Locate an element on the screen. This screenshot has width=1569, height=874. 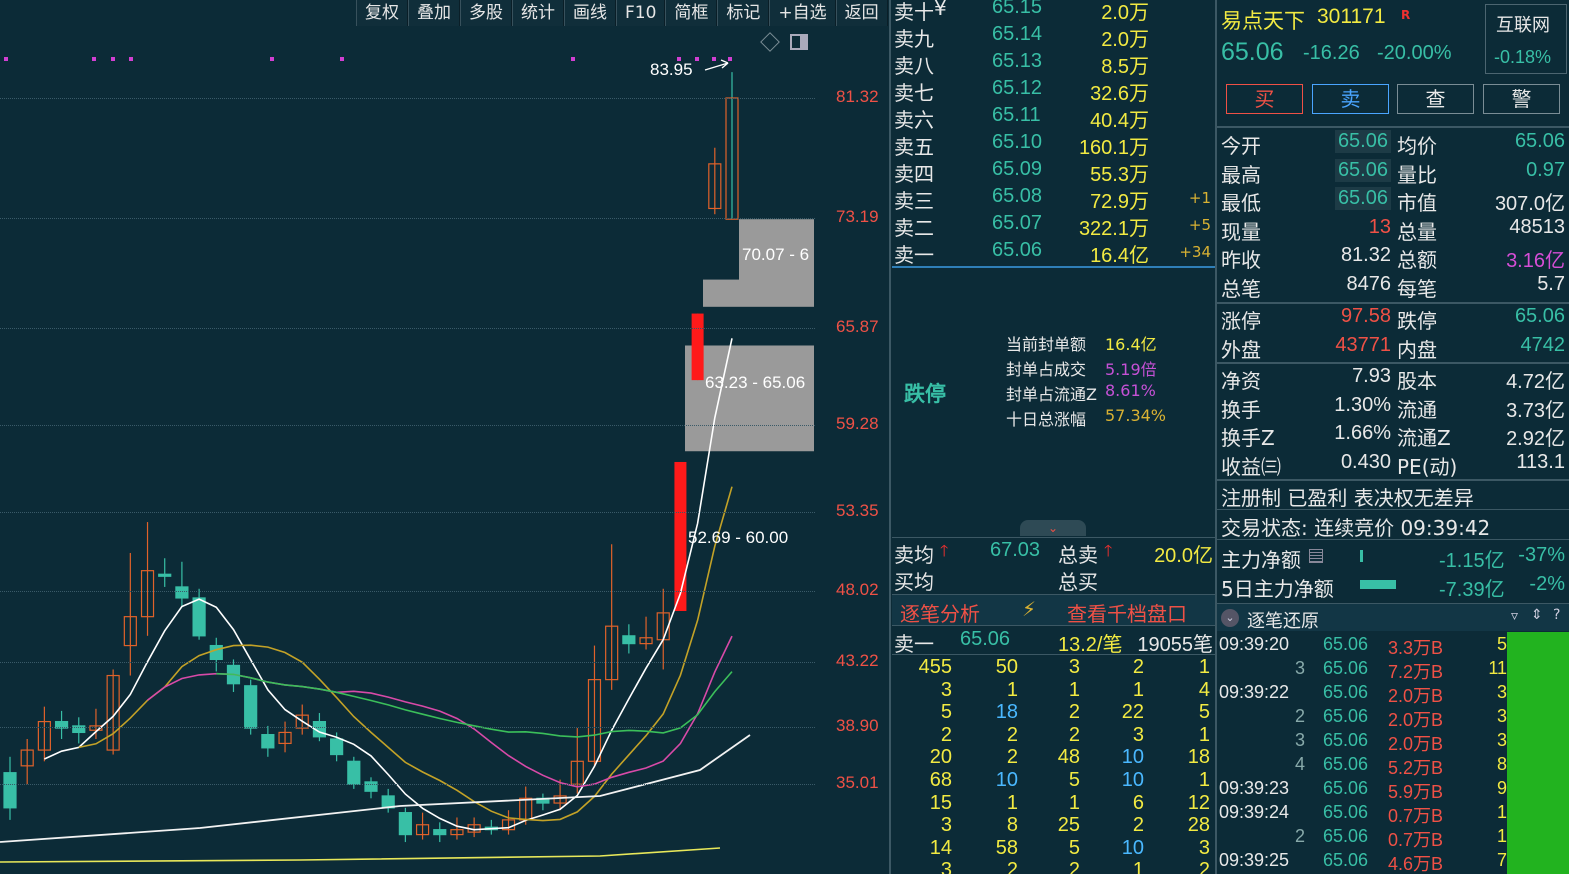
total-sell-label: 总卖 is located at coordinates (1078, 555).